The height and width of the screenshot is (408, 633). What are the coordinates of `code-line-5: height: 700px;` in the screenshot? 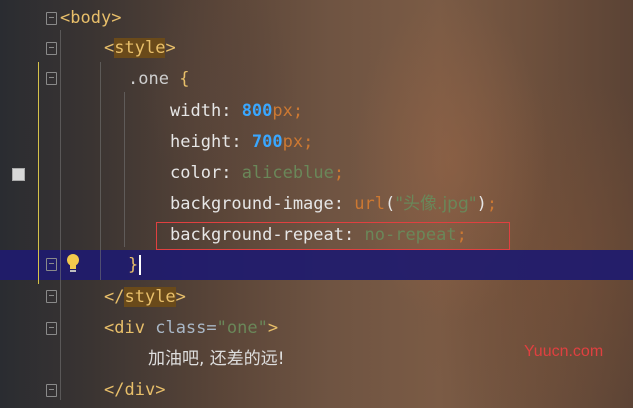 It's located at (241, 142).